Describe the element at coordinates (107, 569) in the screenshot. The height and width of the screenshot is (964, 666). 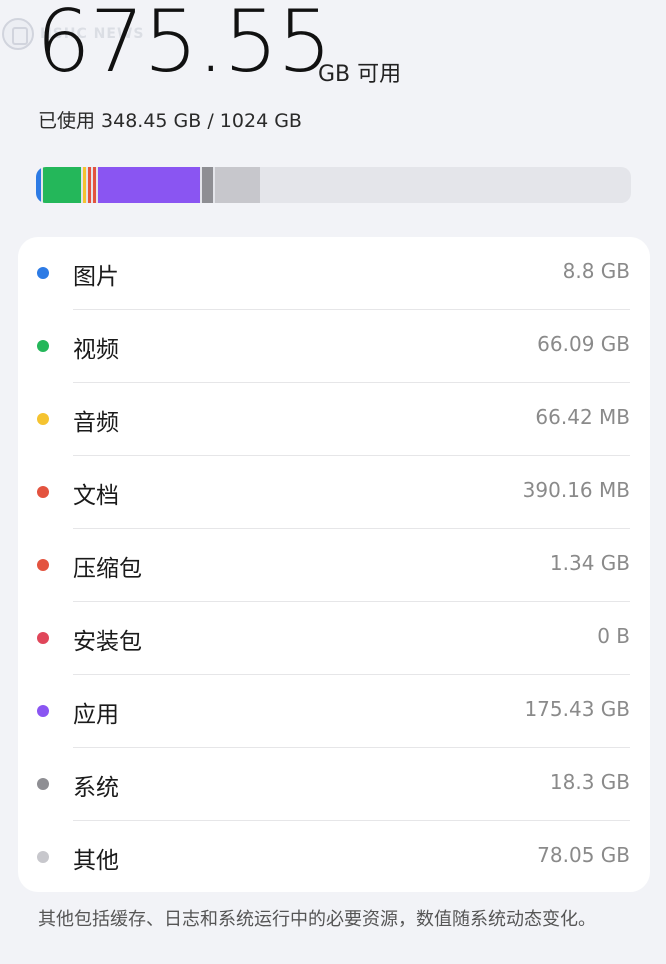
I see `category-label: 压缩包` at that location.